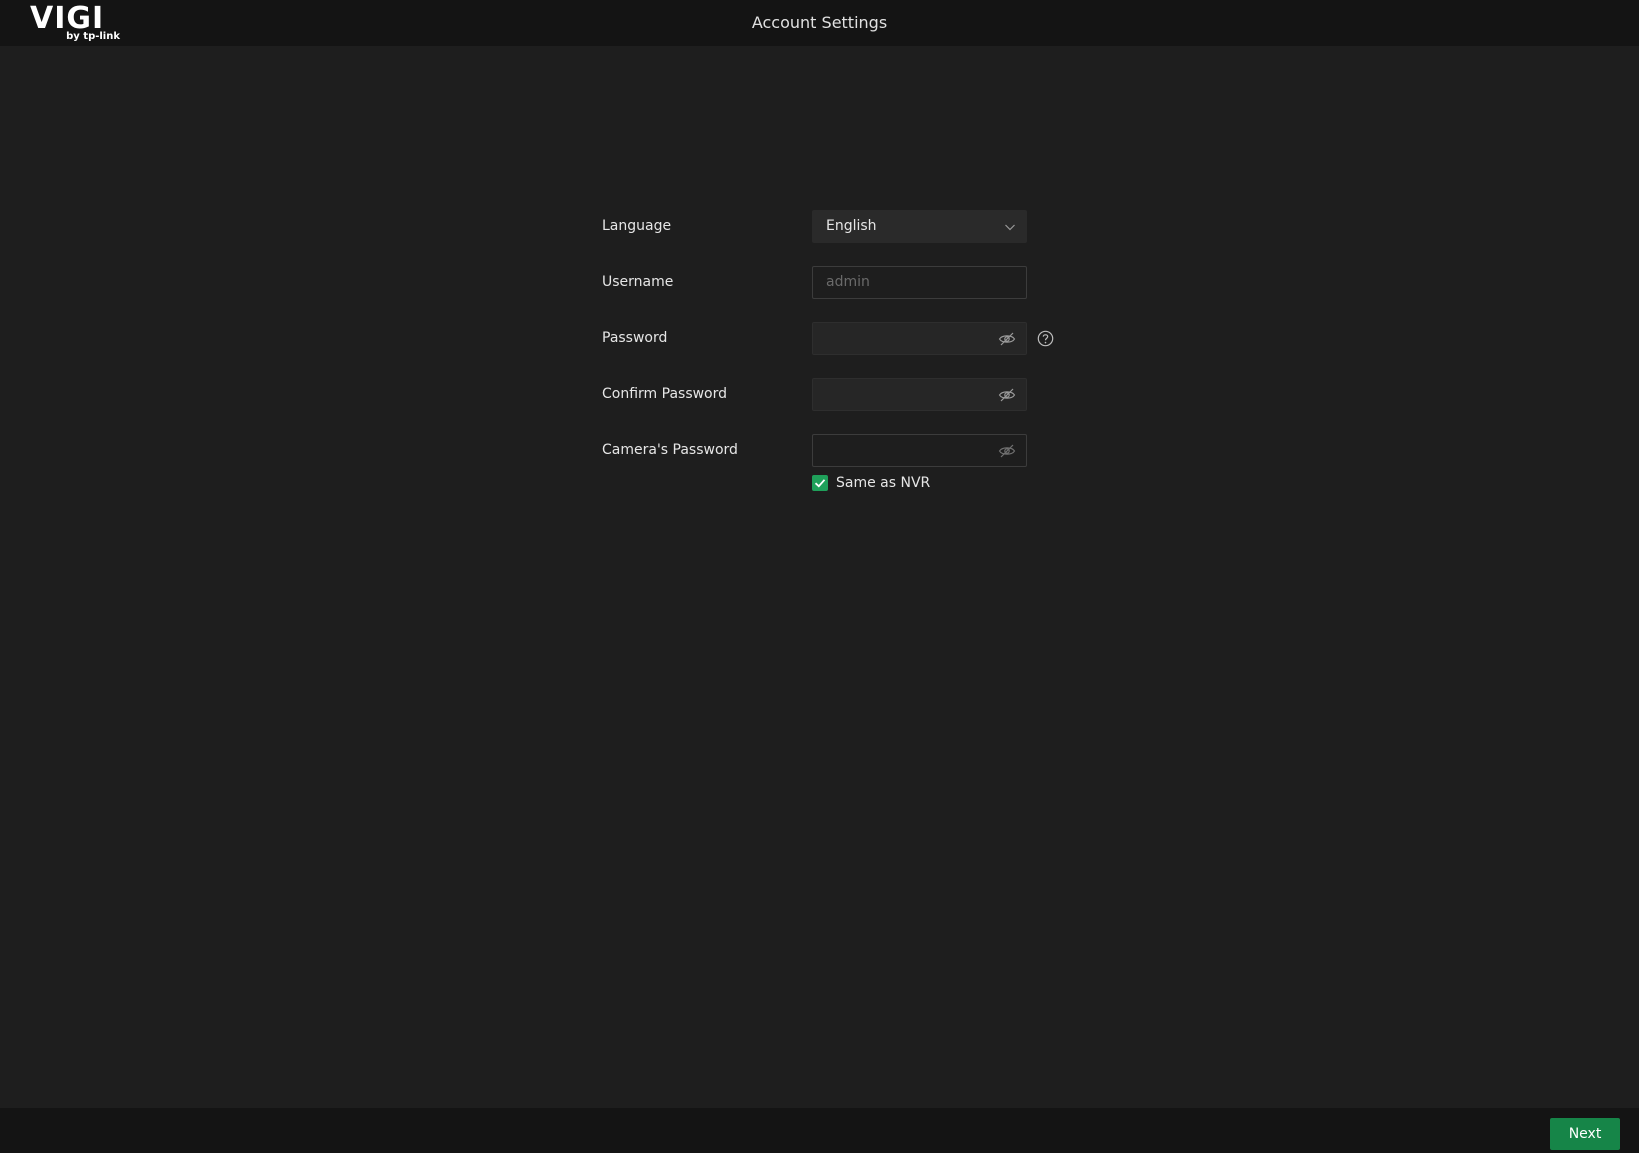 The height and width of the screenshot is (1153, 1639). I want to click on bottom-bar: Next, so click(819, 1130).